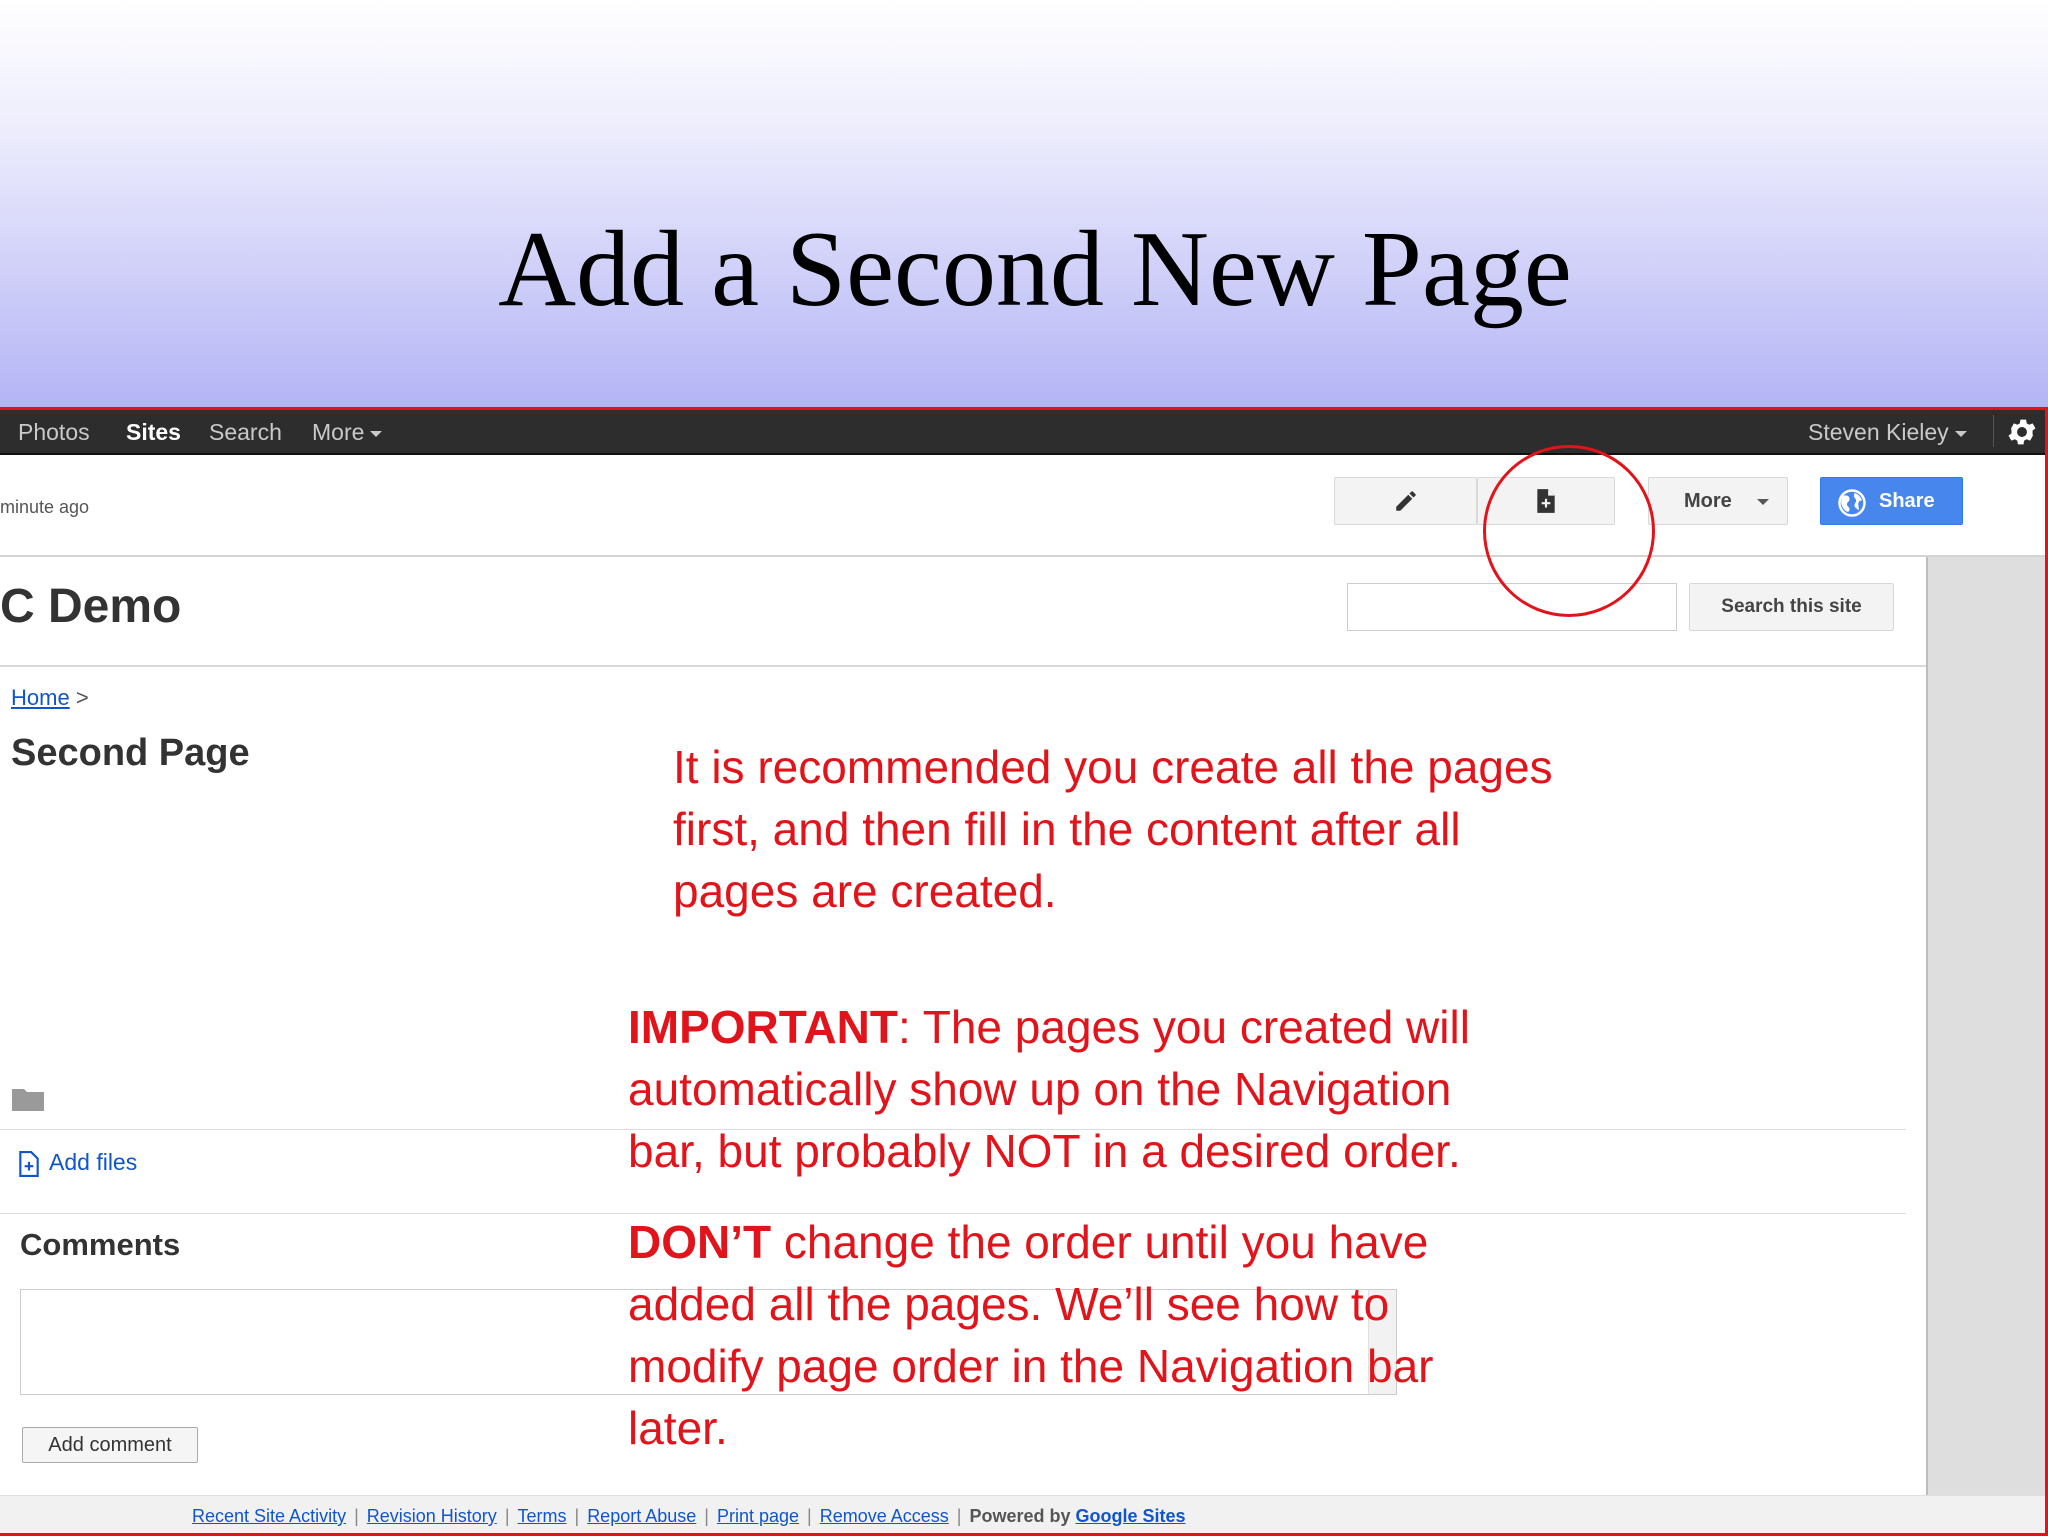 This screenshot has width=2048, height=1536. What do you see at coordinates (1184, 1027) in the screenshot?
I see `note-line-text: : The pages you created will` at bounding box center [1184, 1027].